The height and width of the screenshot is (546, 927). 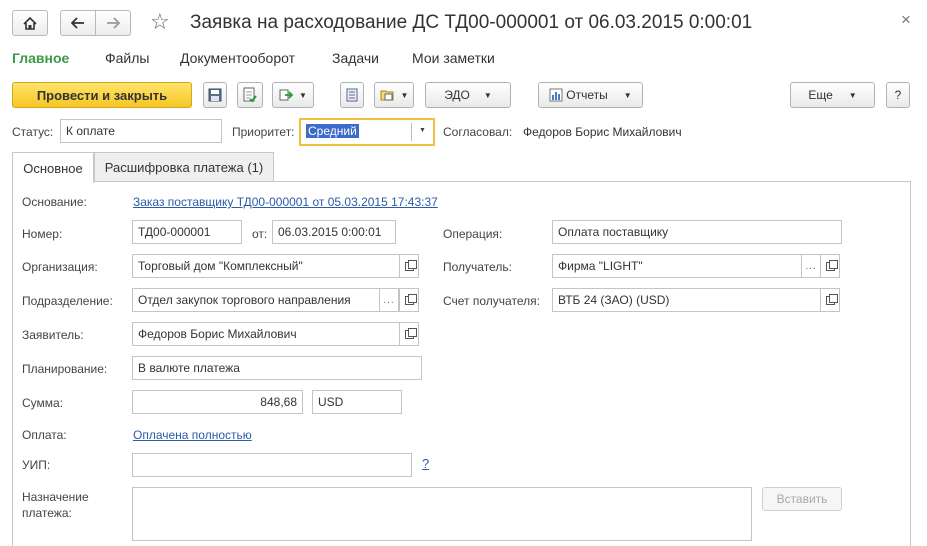 I want to click on tab-payment-details: Расшифровка платежа (1), so click(x=184, y=167).